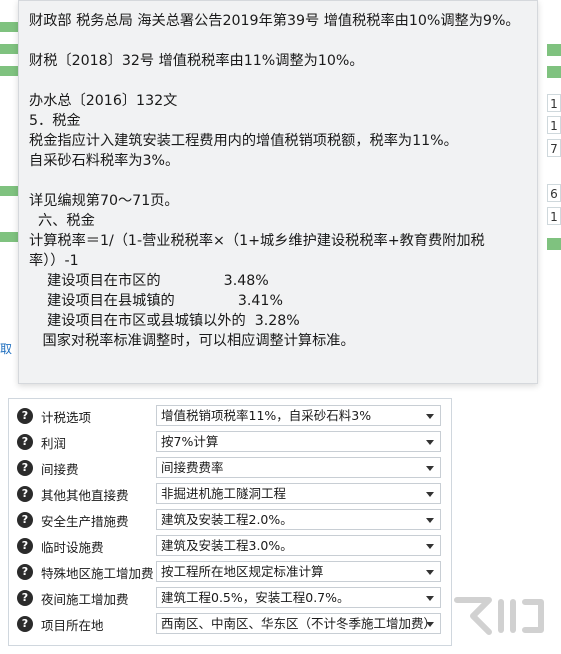  I want to click on select-value: 增值税销项税率11%，自采砂石料3%, so click(266, 415).